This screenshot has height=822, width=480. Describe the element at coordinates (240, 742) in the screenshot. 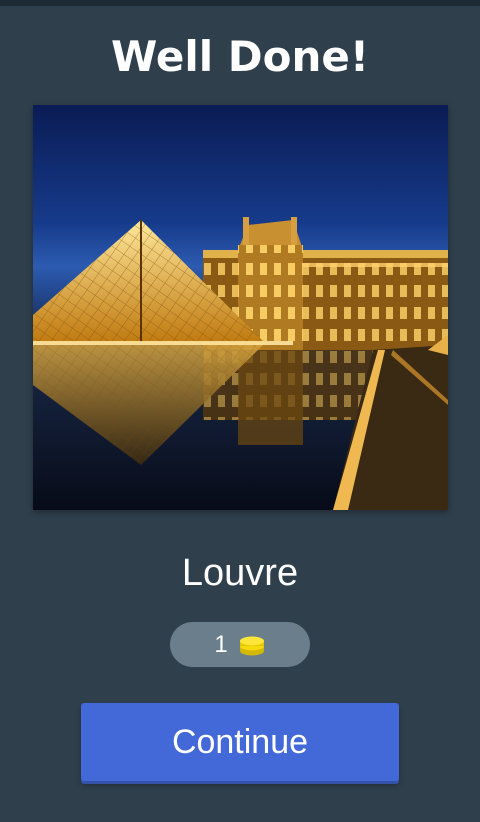

I see `continue-button: Continue` at that location.